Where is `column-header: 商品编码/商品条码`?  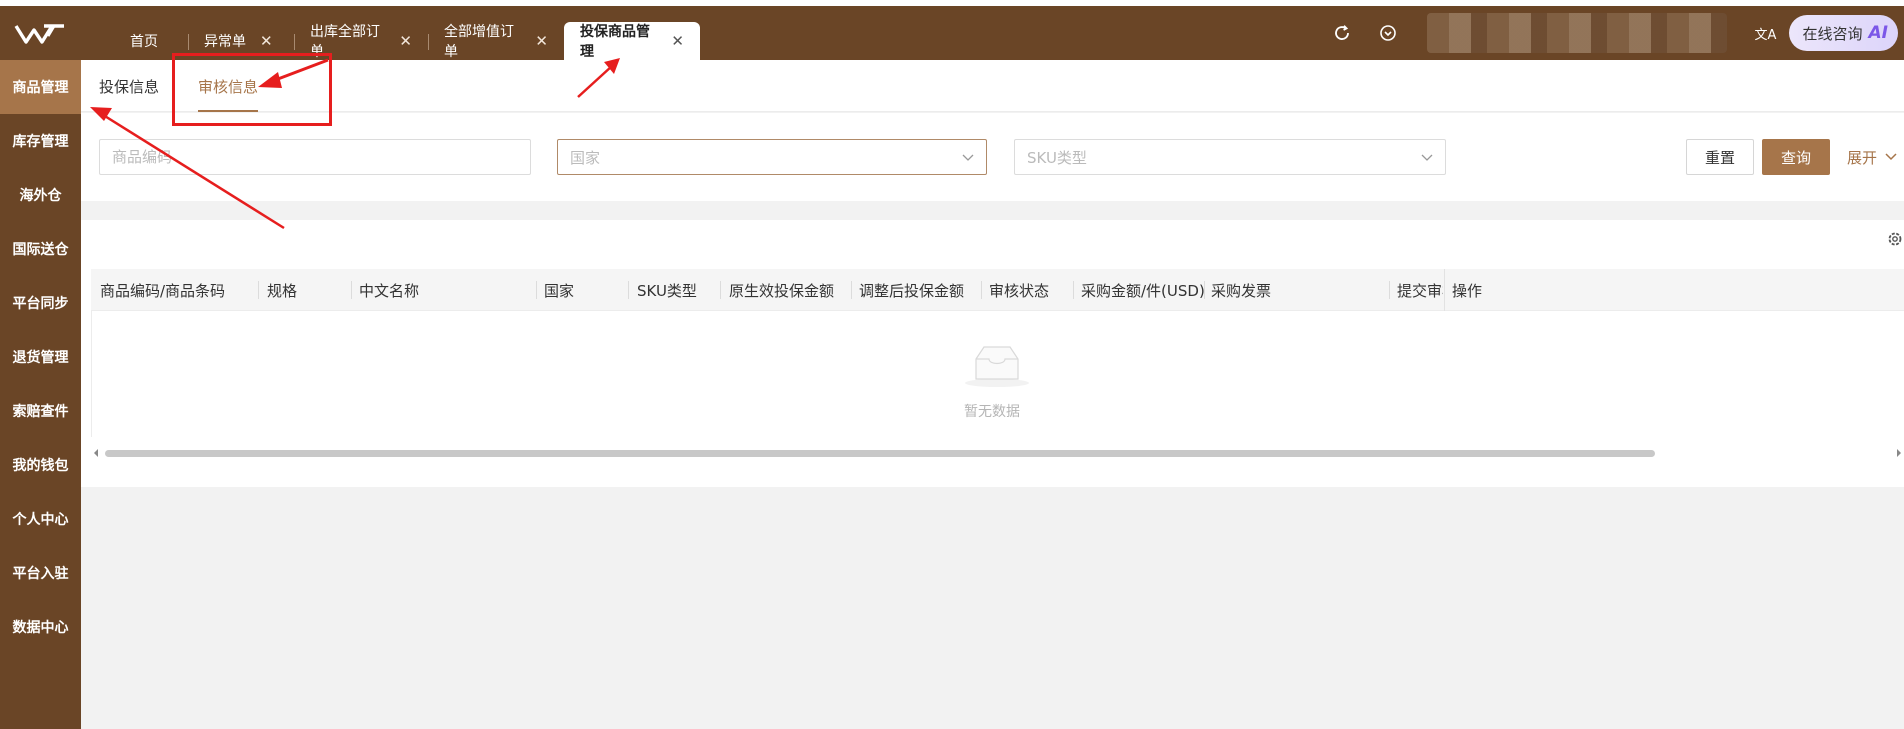
column-header: 商品编码/商品条码 is located at coordinates (177, 290).